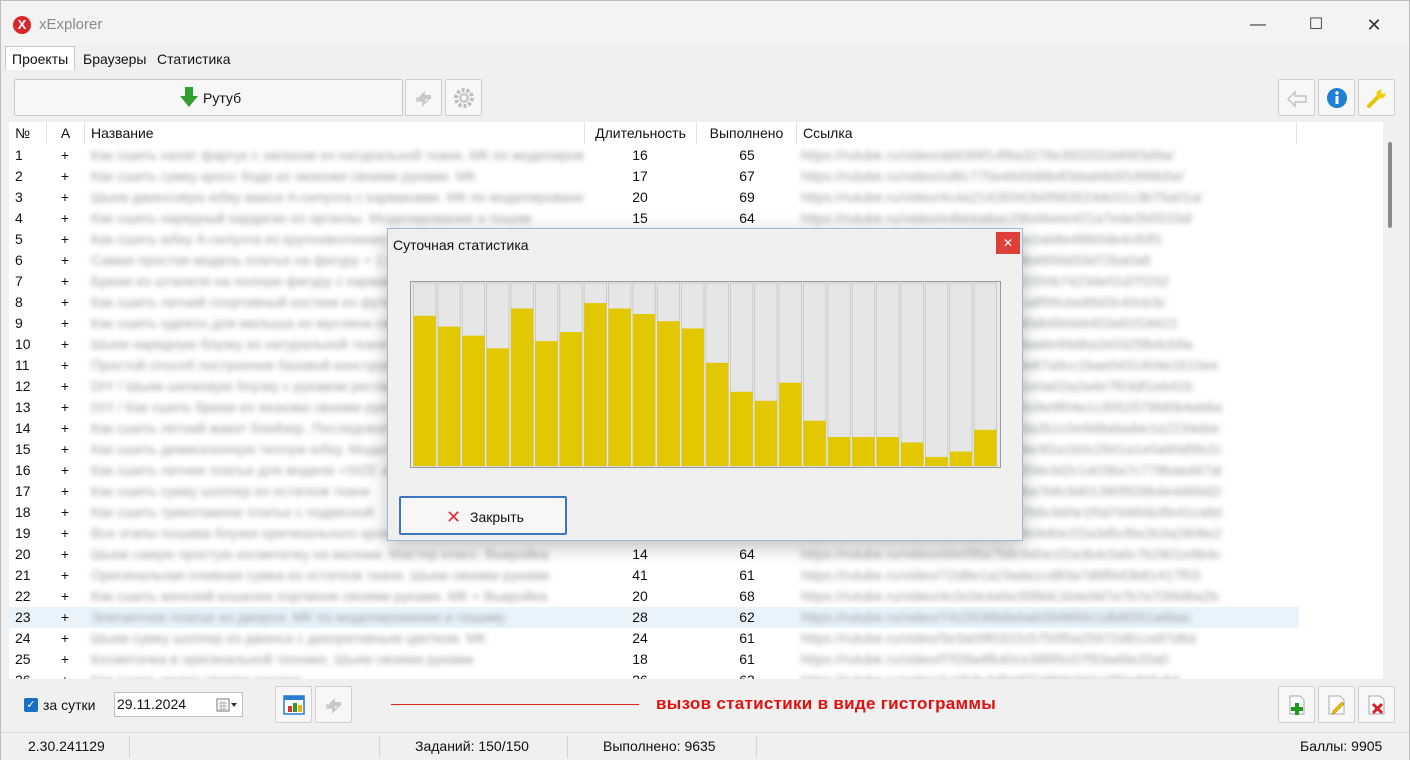 This screenshot has width=1410, height=760. I want to click on tools-button, so click(1376, 97).